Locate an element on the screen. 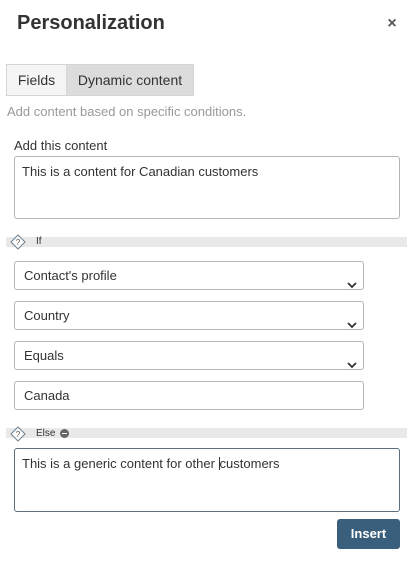 The image size is (411, 566). else-text-after: customers is located at coordinates (249, 463).